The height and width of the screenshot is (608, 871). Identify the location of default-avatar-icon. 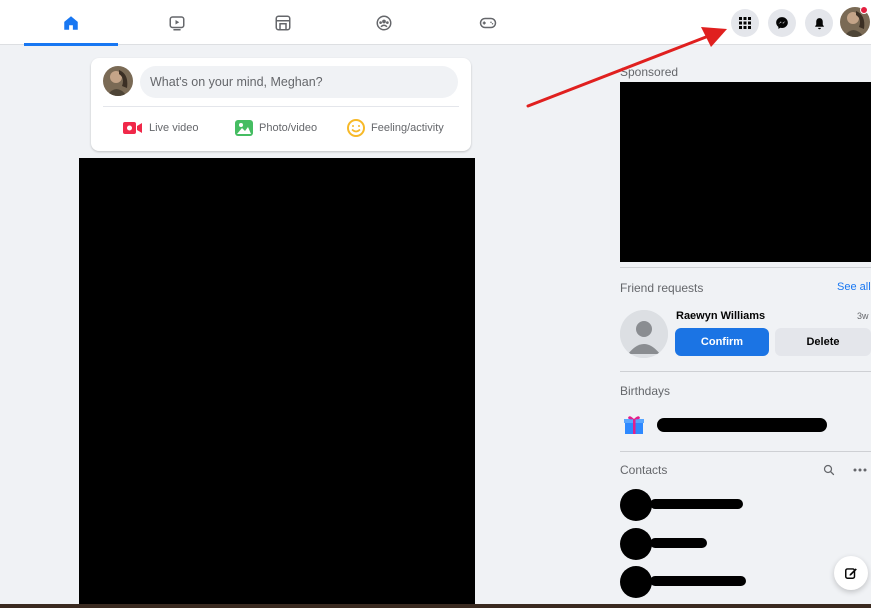
(644, 334).